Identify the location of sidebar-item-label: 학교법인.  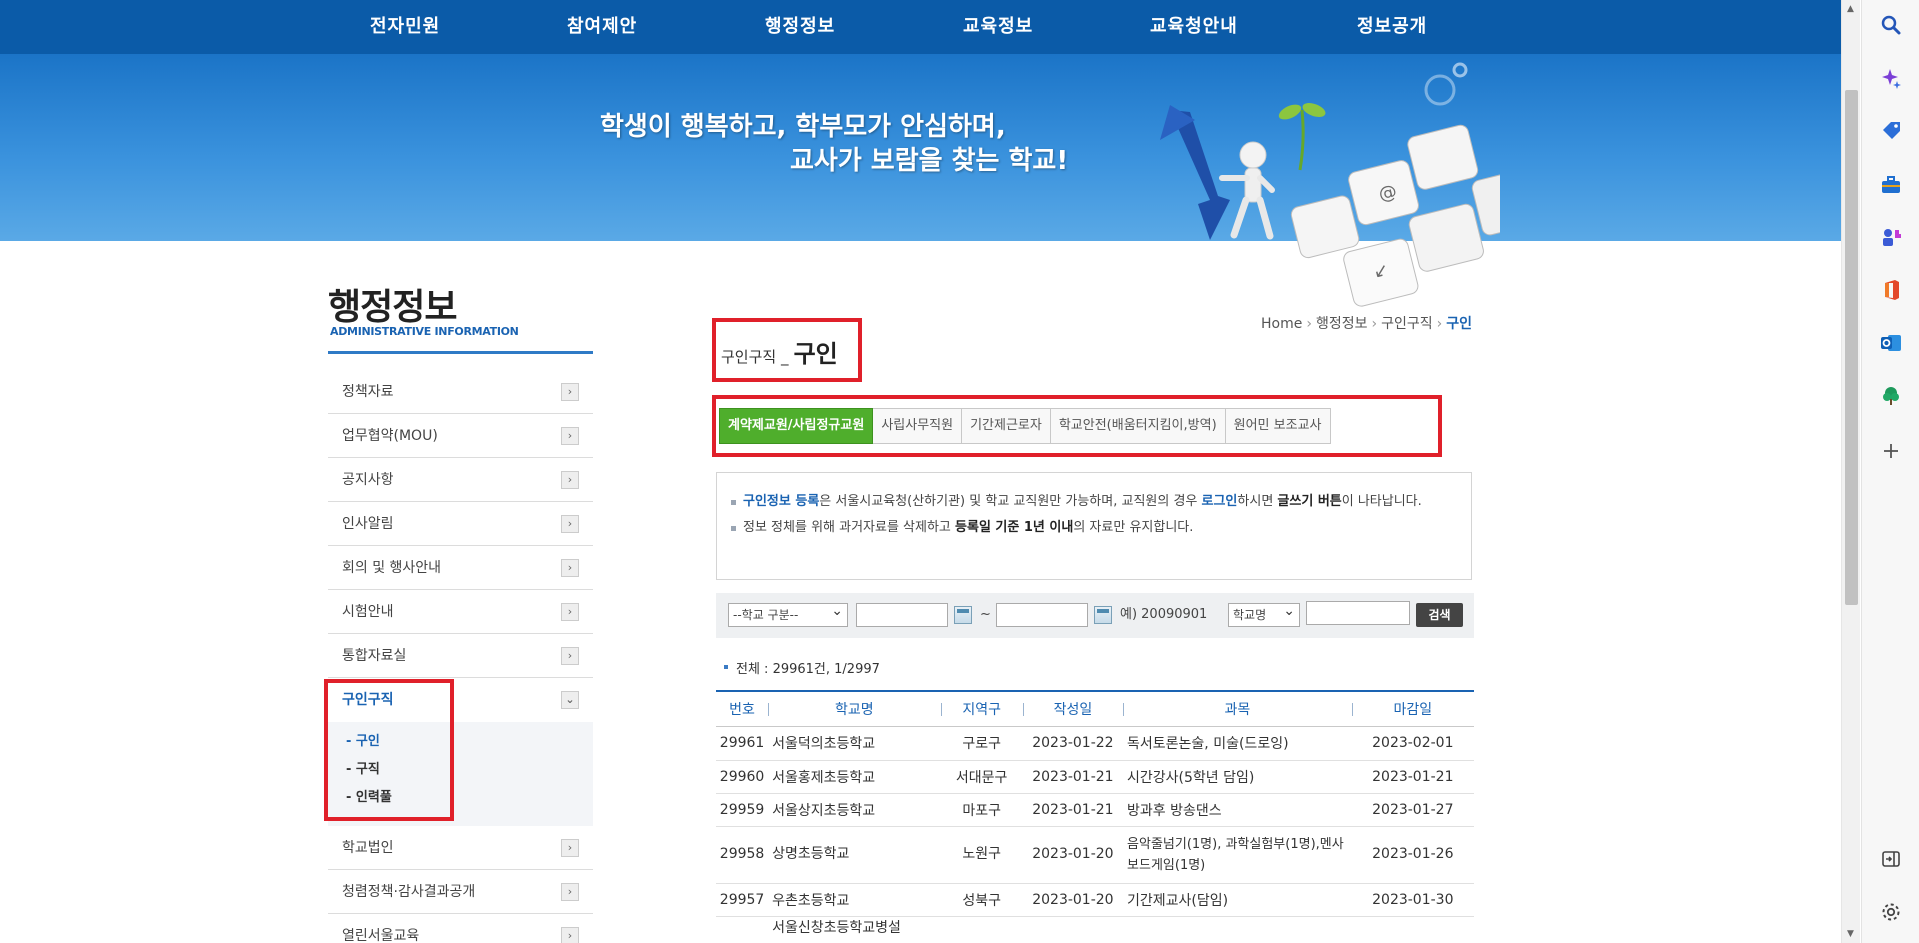
(368, 848).